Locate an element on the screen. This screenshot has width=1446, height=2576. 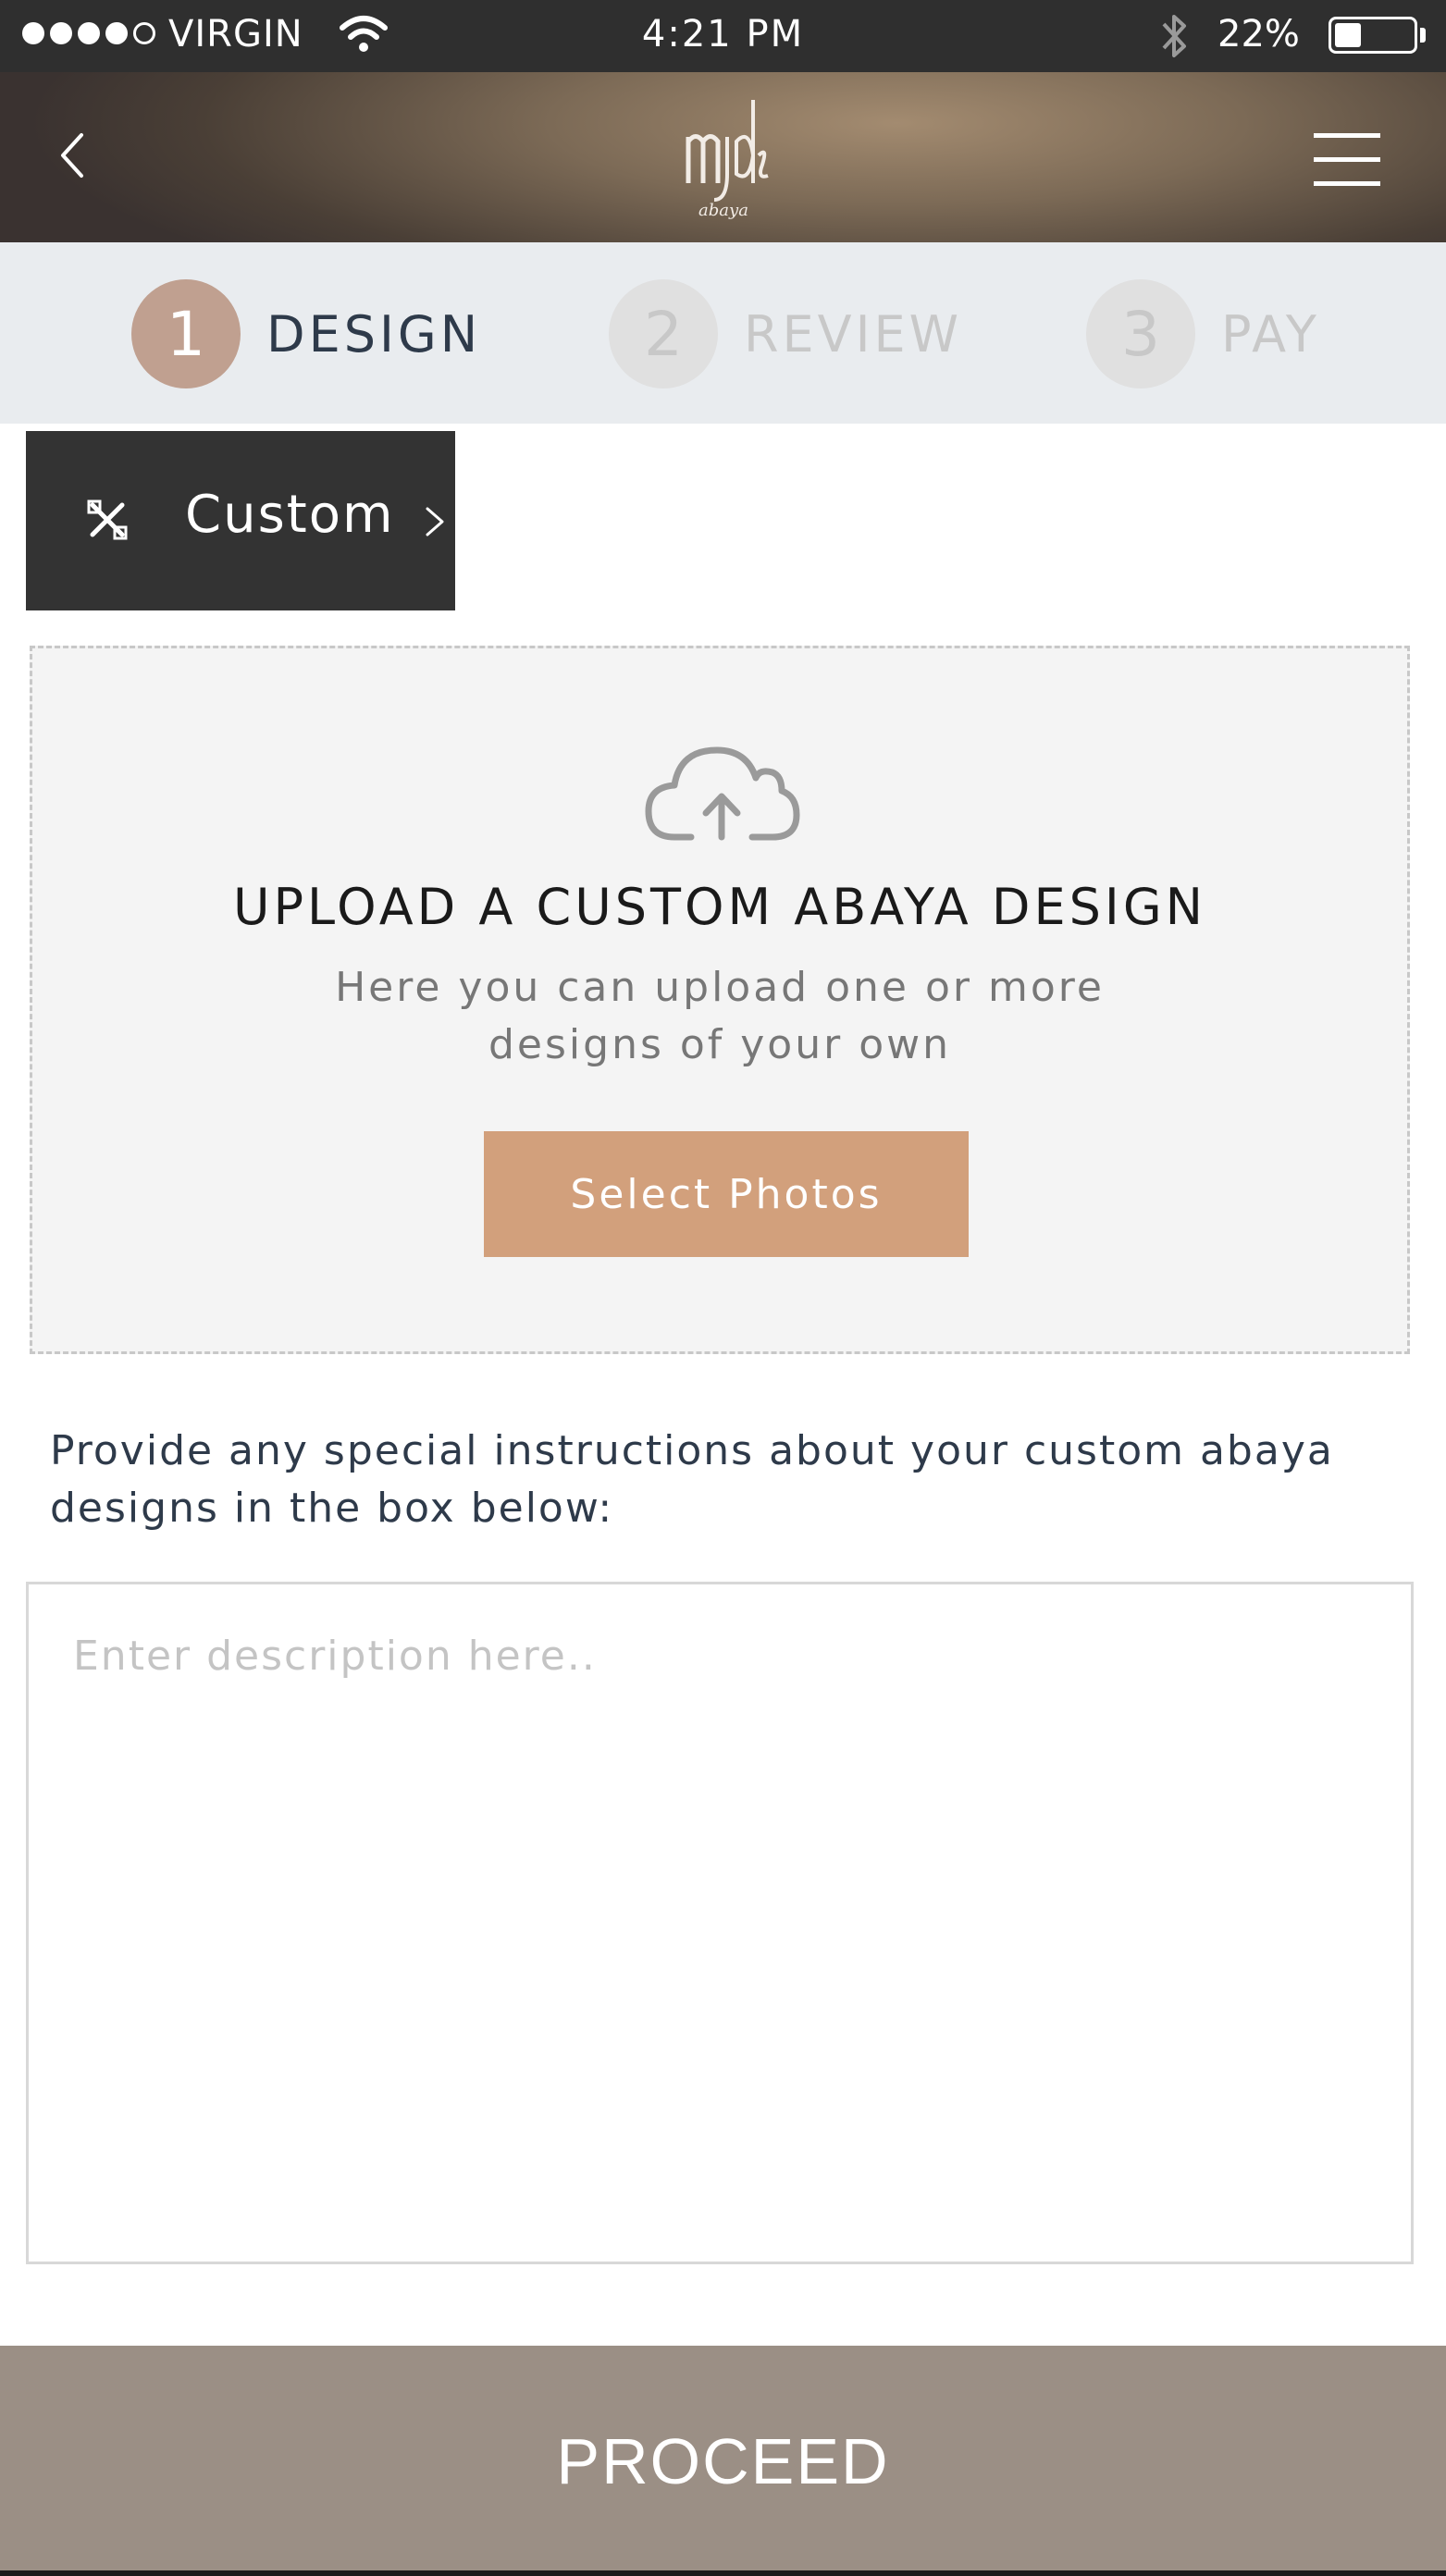
battery-nub is located at coordinates (1423, 35).